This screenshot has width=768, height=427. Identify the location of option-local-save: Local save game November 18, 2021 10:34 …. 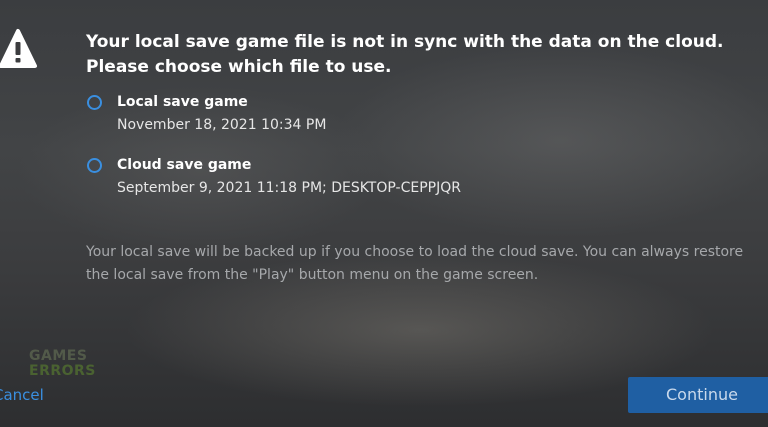
(396, 118).